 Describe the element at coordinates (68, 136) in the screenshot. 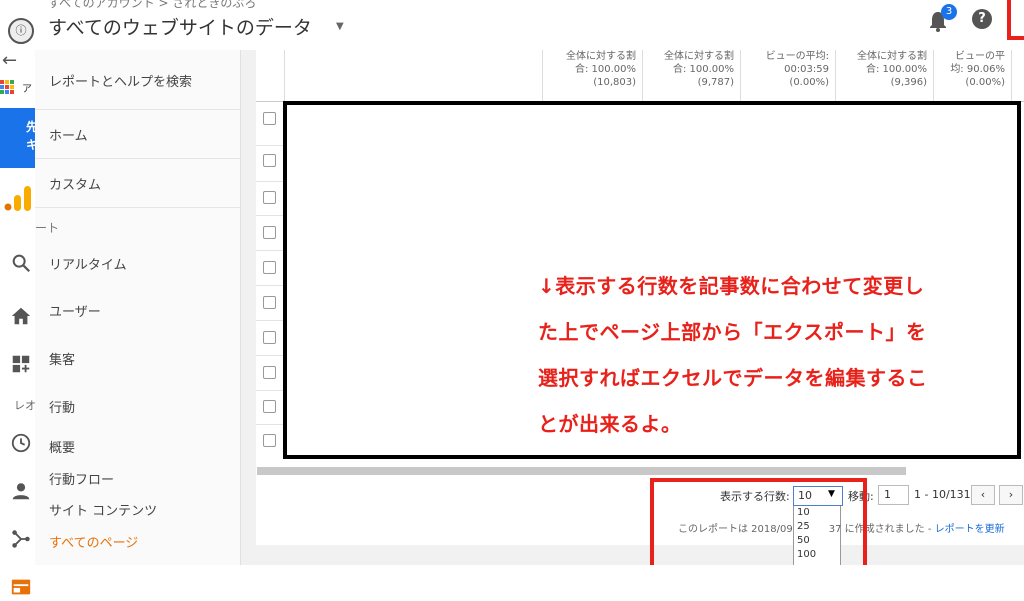

I see `sidebar-item-home-label: ホーム` at that location.